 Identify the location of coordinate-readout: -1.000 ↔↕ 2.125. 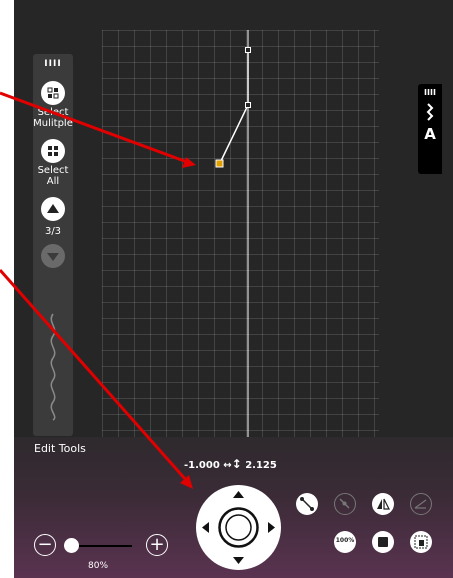
(230, 464).